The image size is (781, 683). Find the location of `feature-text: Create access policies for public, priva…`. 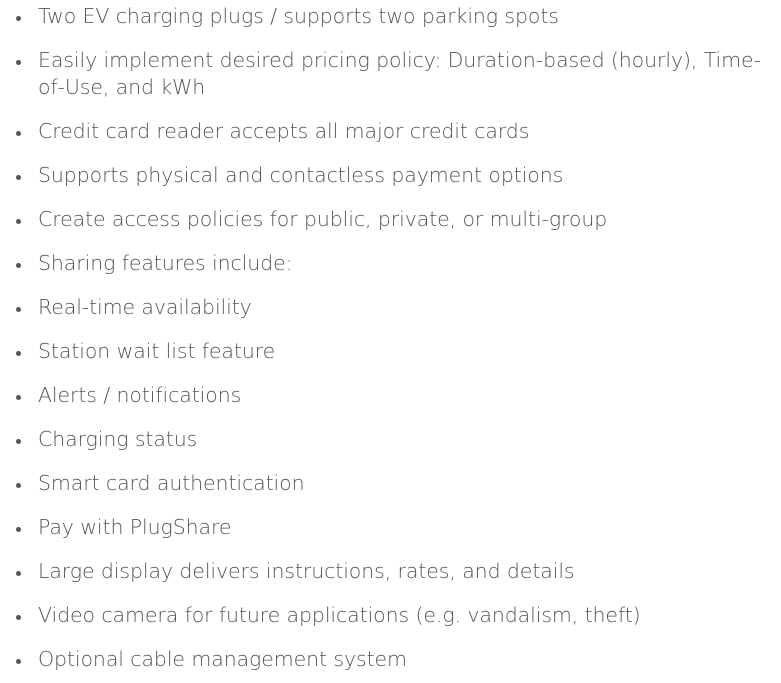

feature-text: Create access policies for public, priva… is located at coordinates (323, 219).